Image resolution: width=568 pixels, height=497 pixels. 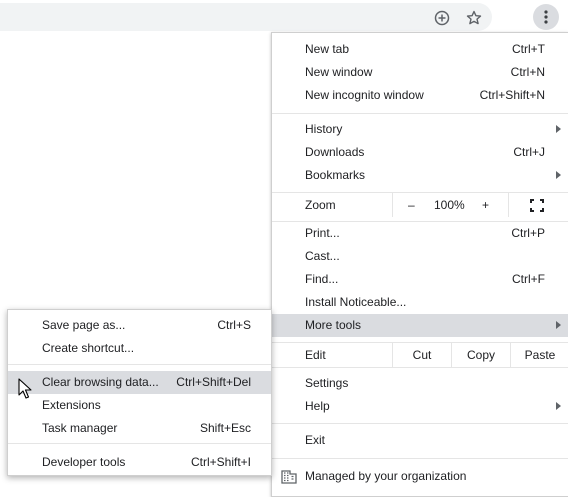 What do you see at coordinates (225, 428) in the screenshot?
I see `submenu-item-shortcut: Shift+Esc` at bounding box center [225, 428].